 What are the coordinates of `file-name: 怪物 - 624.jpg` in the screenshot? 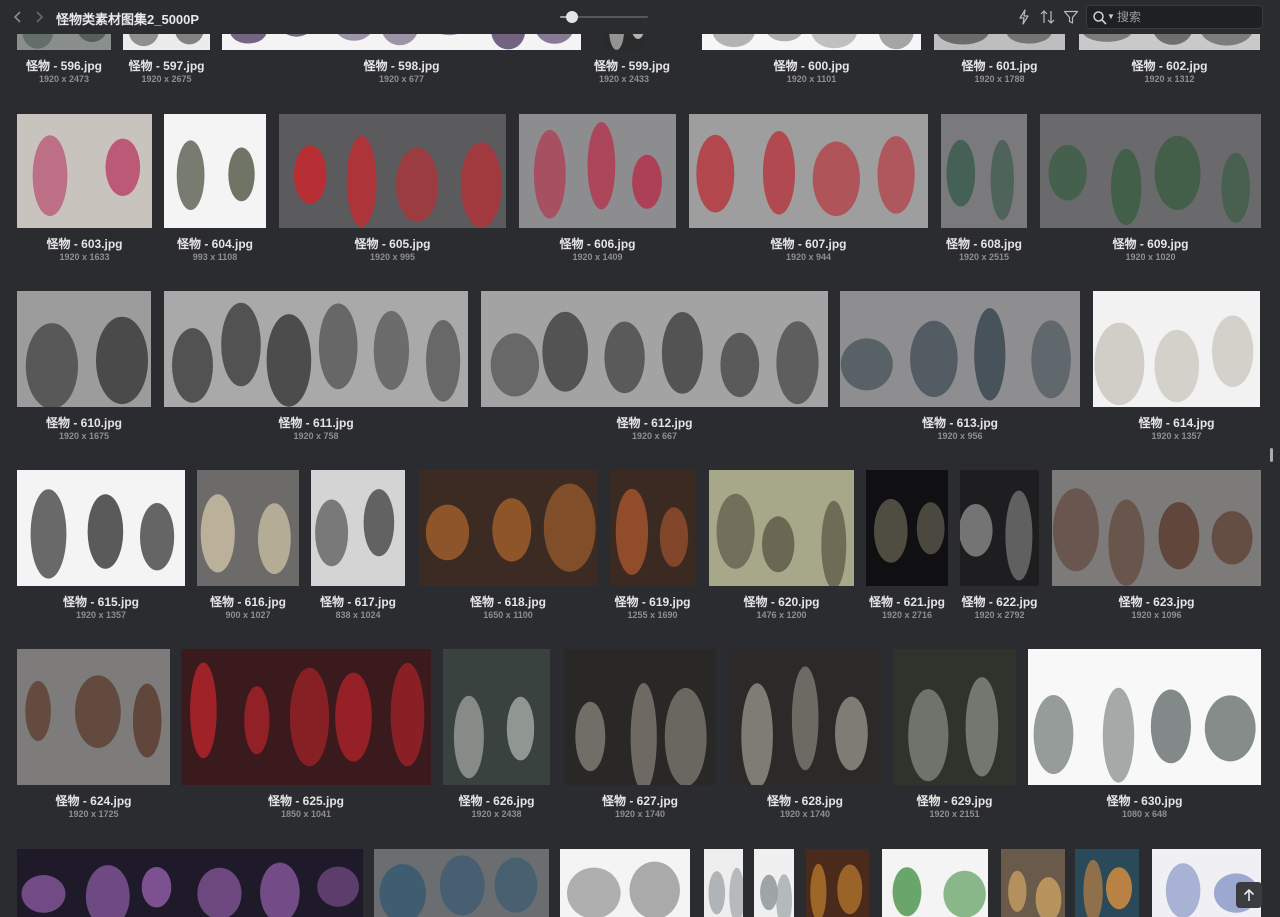 It's located at (93, 800).